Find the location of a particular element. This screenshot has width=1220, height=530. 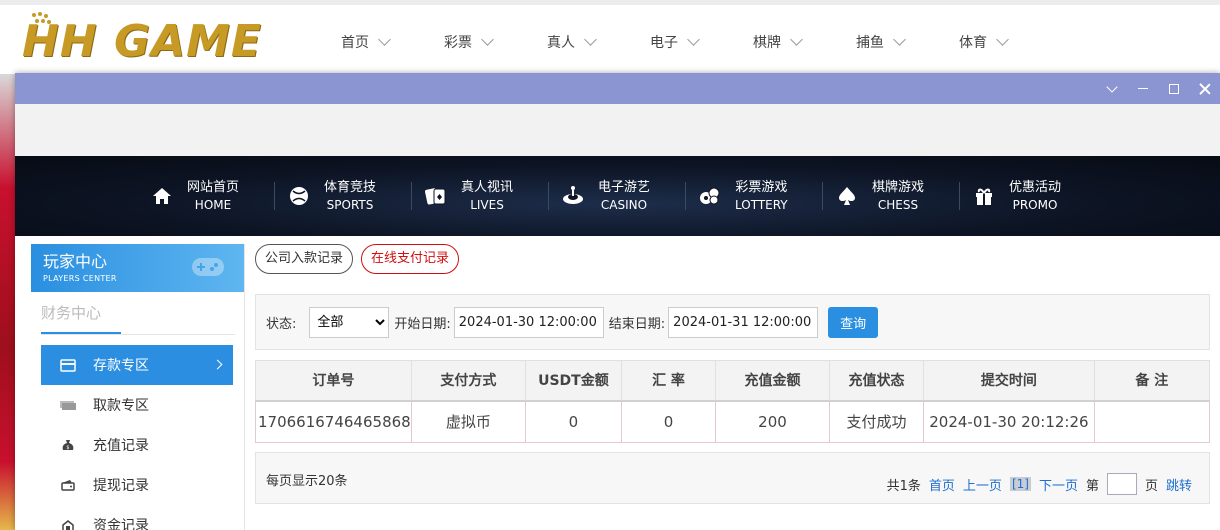

status-select: 全部 is located at coordinates (349, 322).